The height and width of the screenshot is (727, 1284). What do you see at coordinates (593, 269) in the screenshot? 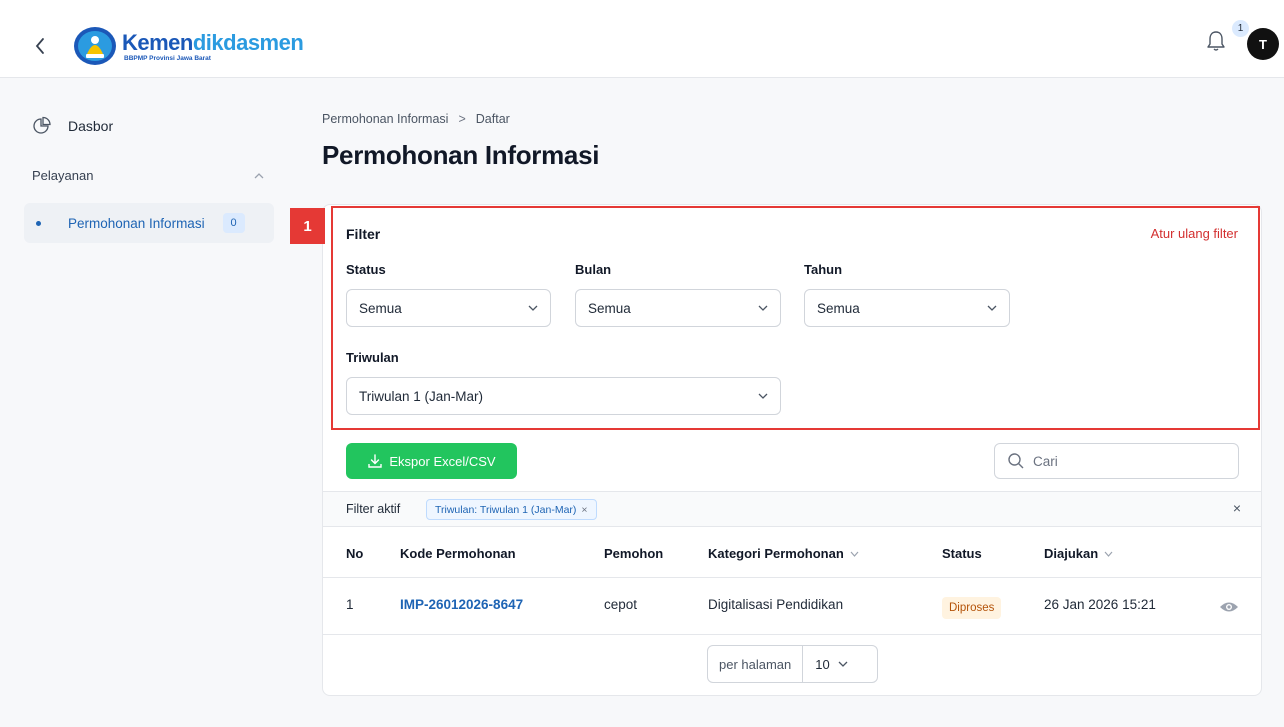
I see `bulan-filter-label: Bulan` at bounding box center [593, 269].